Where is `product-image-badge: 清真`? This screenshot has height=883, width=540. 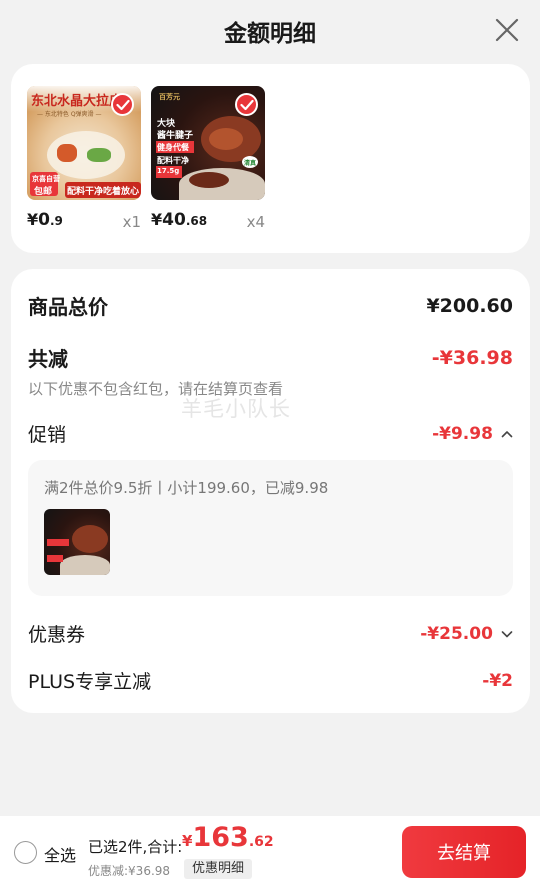 product-image-badge: 清真 is located at coordinates (250, 163).